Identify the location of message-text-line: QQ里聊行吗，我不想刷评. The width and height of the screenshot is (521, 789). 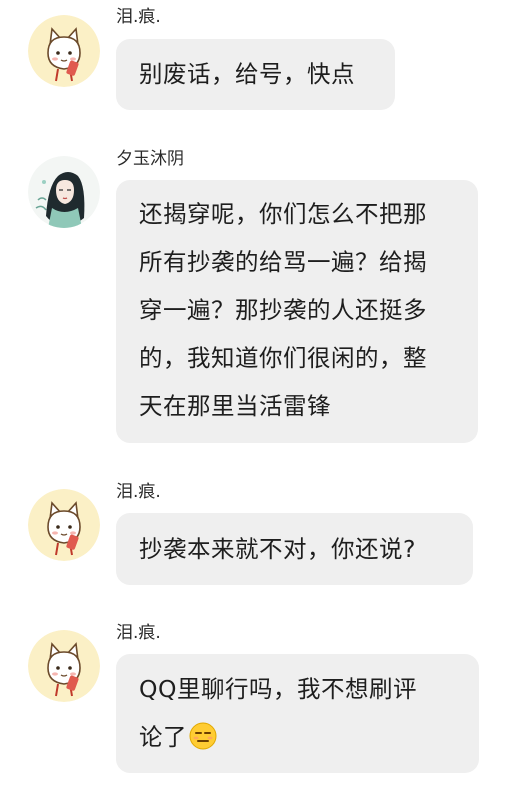
(278, 689).